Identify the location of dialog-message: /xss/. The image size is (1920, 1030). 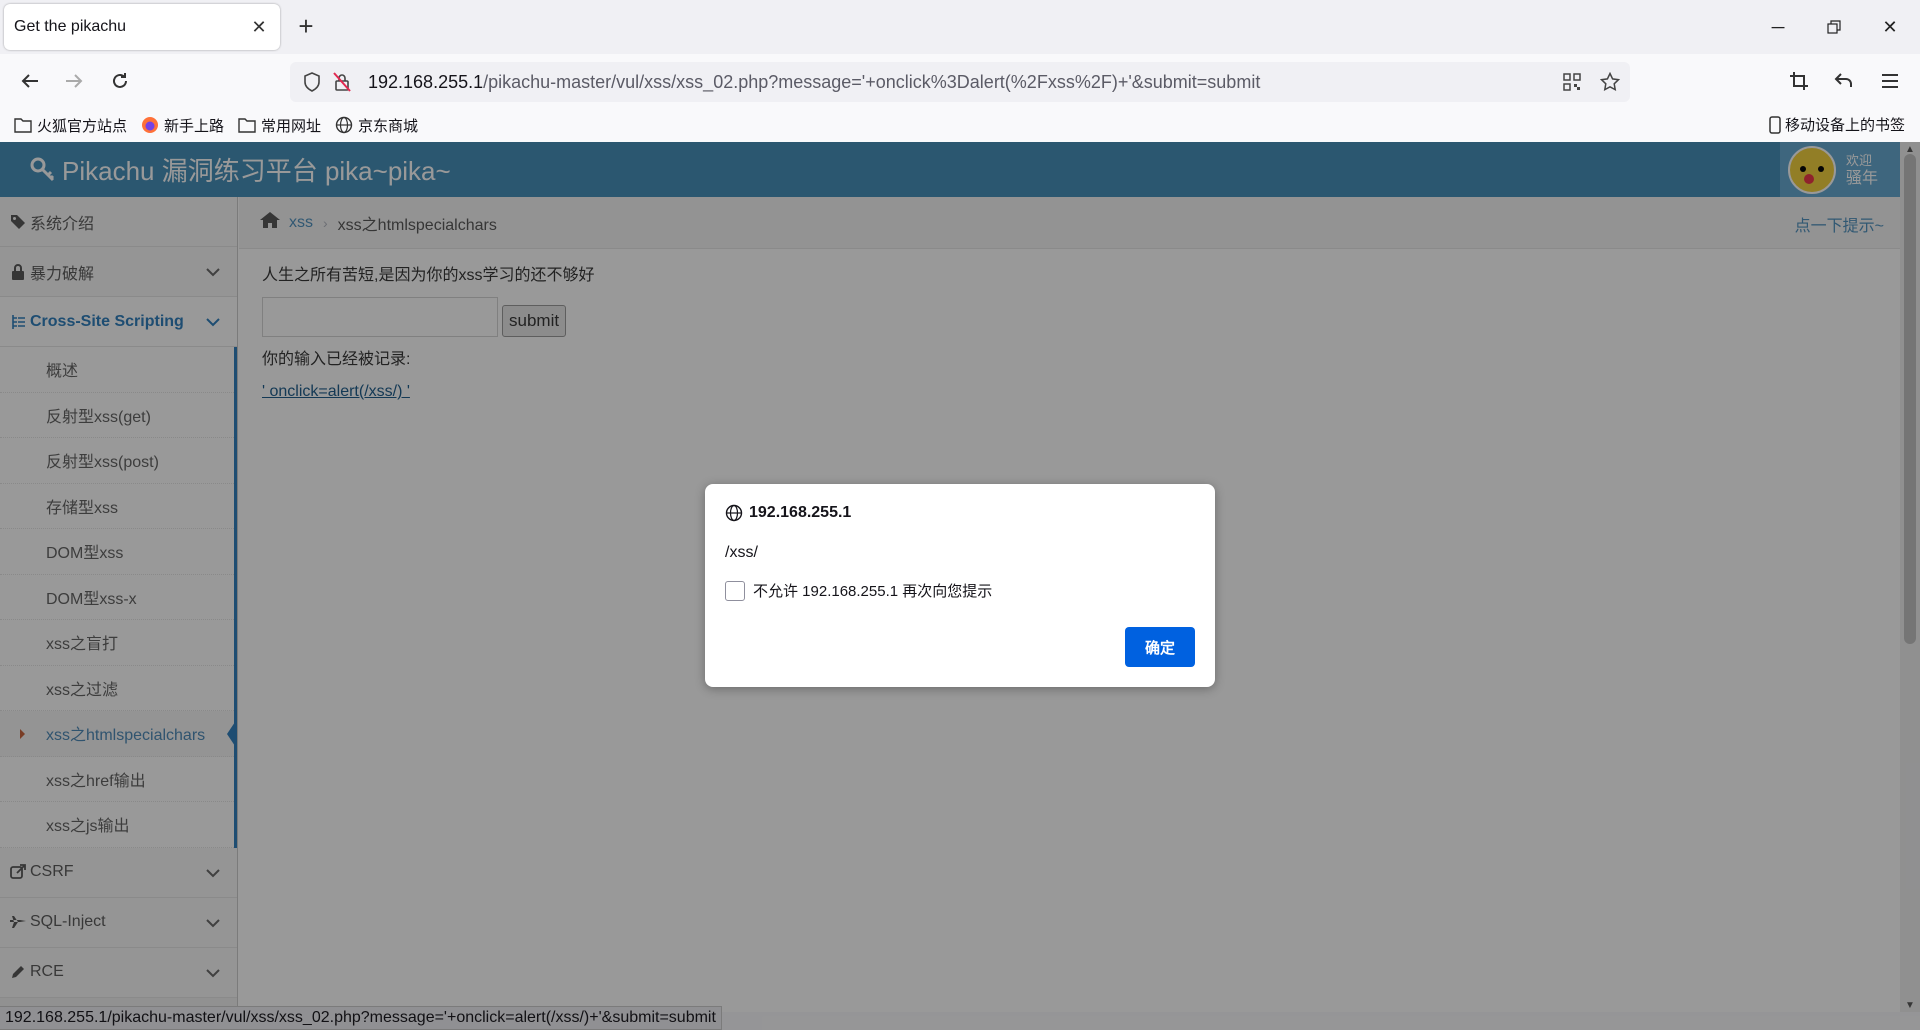
(741, 552).